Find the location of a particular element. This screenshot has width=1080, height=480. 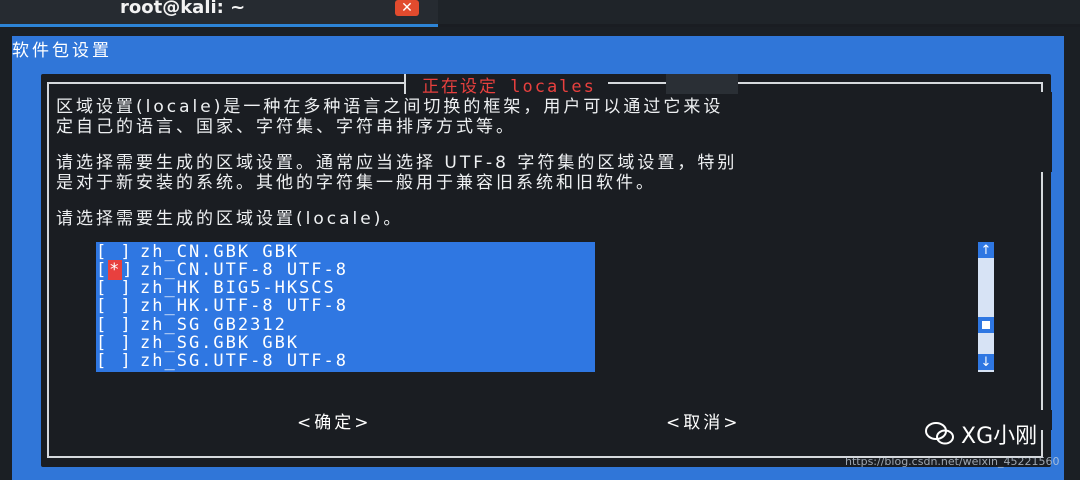

brand-watermark: XG小刚 is located at coordinates (981, 434).